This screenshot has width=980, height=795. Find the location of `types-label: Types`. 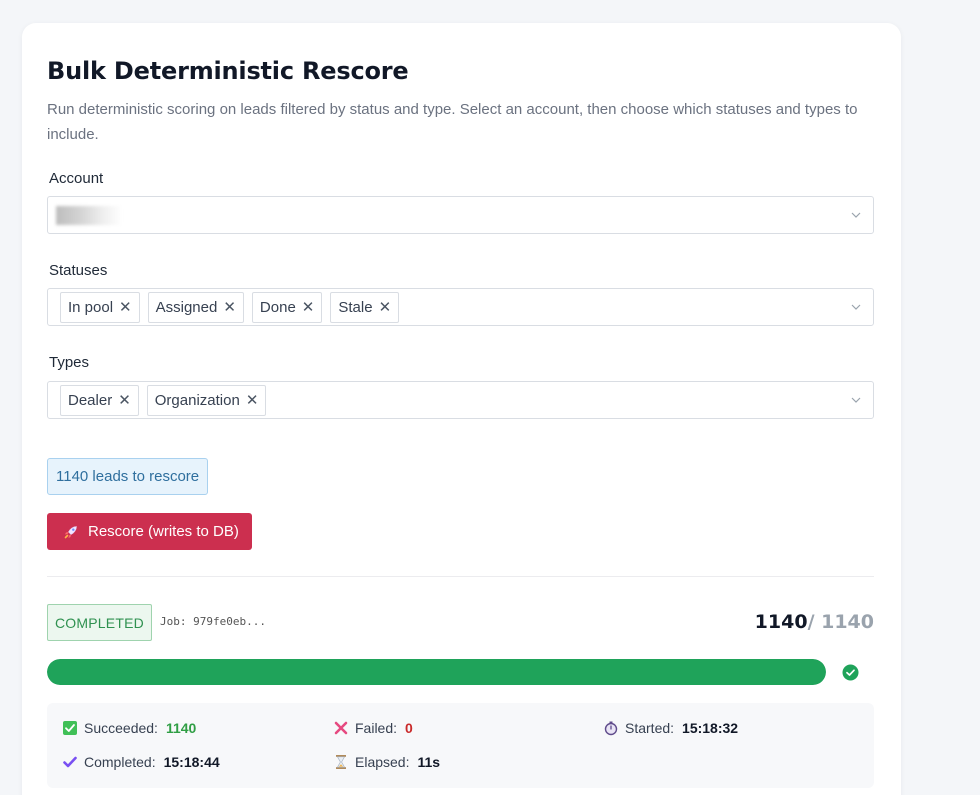

types-label: Types is located at coordinates (69, 362).